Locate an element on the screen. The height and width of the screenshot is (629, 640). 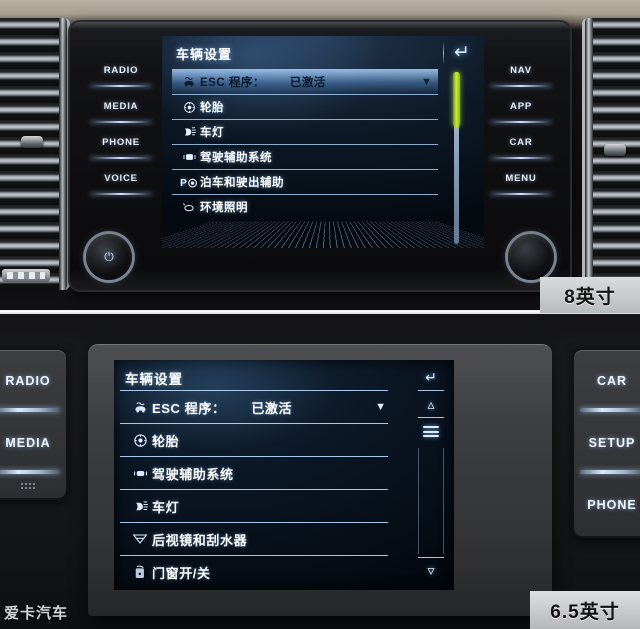
air-vent-left is located at coordinates (35, 154).